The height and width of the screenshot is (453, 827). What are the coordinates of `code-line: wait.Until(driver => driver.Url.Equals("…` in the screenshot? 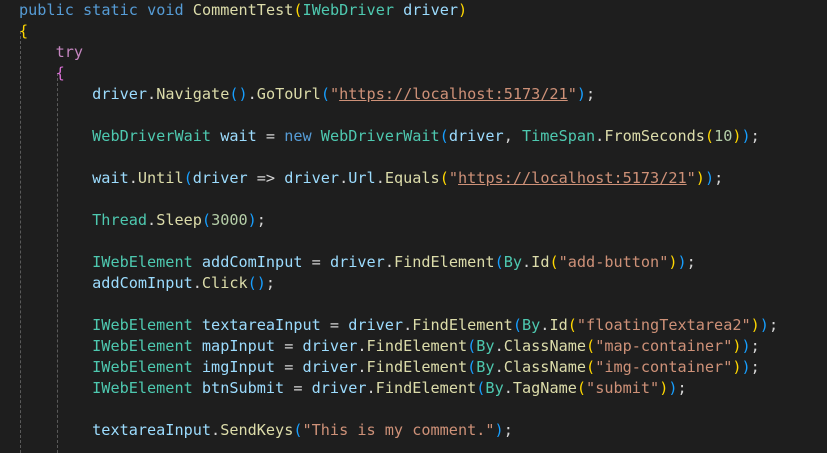 It's located at (371, 178).